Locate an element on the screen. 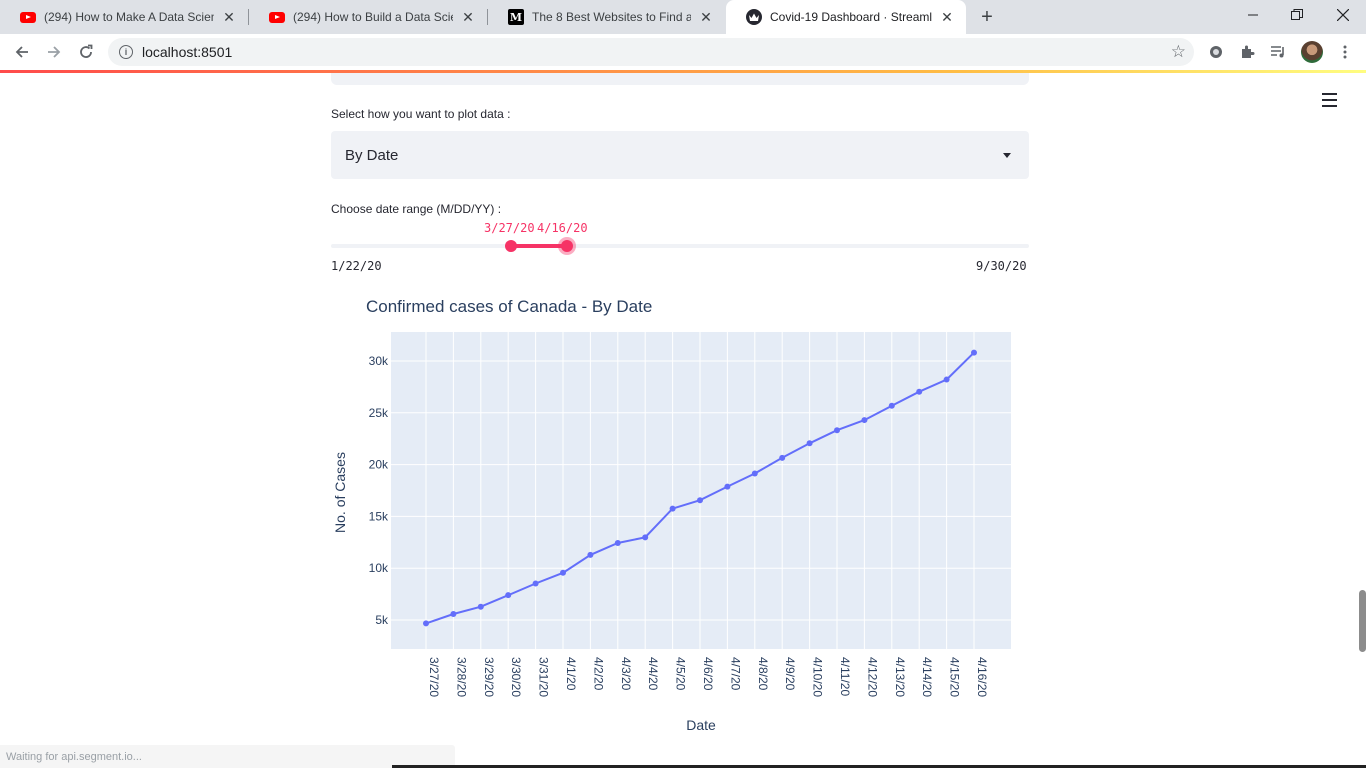  x-tick-label: 4/12/20 is located at coordinates (872, 677).